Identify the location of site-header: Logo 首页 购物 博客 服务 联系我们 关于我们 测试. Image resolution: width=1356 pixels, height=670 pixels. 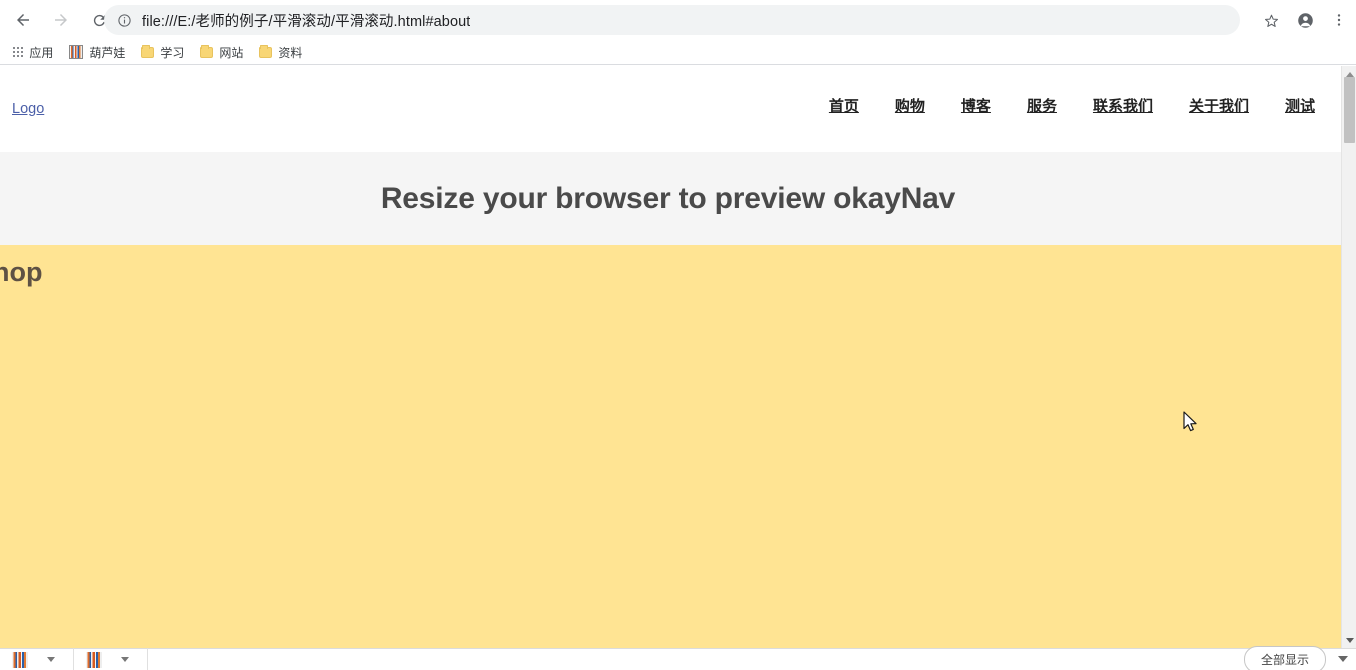
(670, 109).